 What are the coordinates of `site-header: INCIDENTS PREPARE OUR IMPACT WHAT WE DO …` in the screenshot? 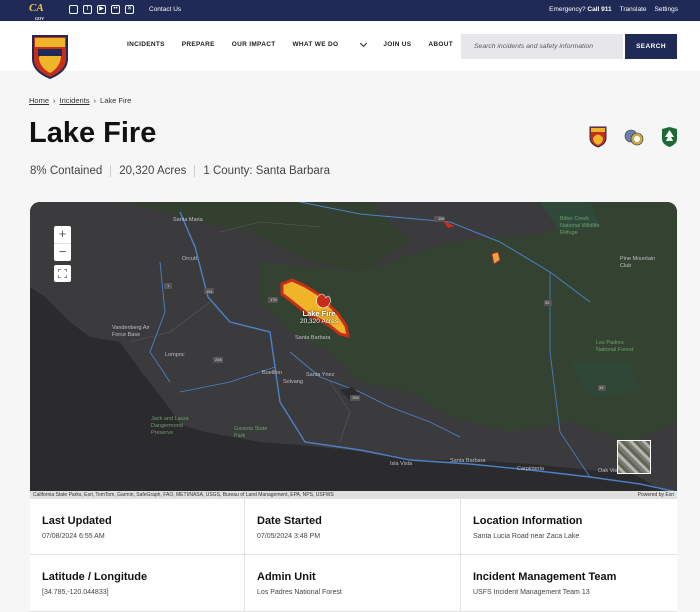 It's located at (350, 50).